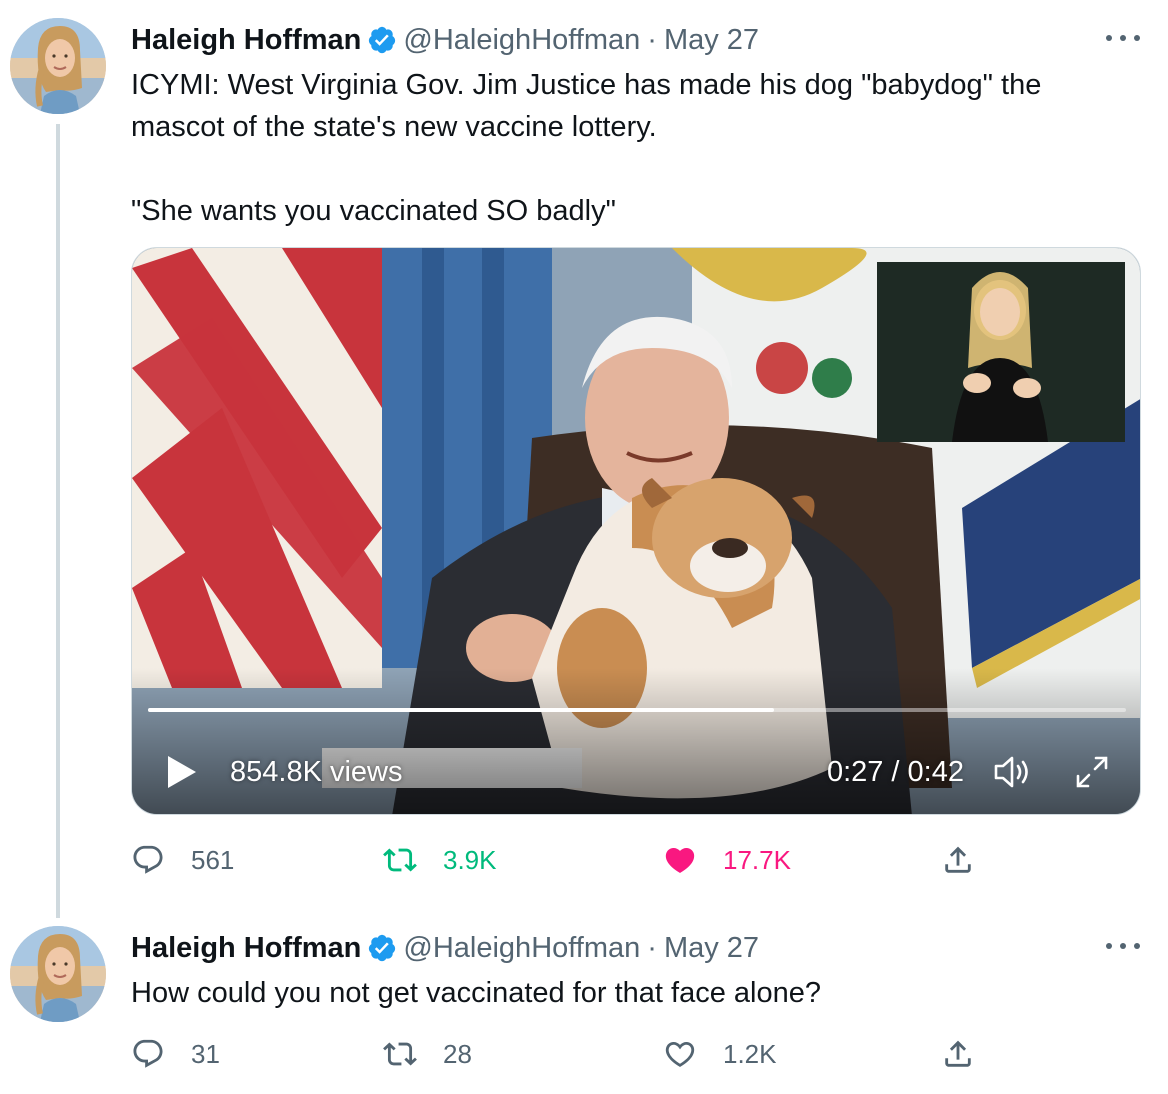 This screenshot has width=1168, height=1094. I want to click on reply-count: 31, so click(205, 1053).